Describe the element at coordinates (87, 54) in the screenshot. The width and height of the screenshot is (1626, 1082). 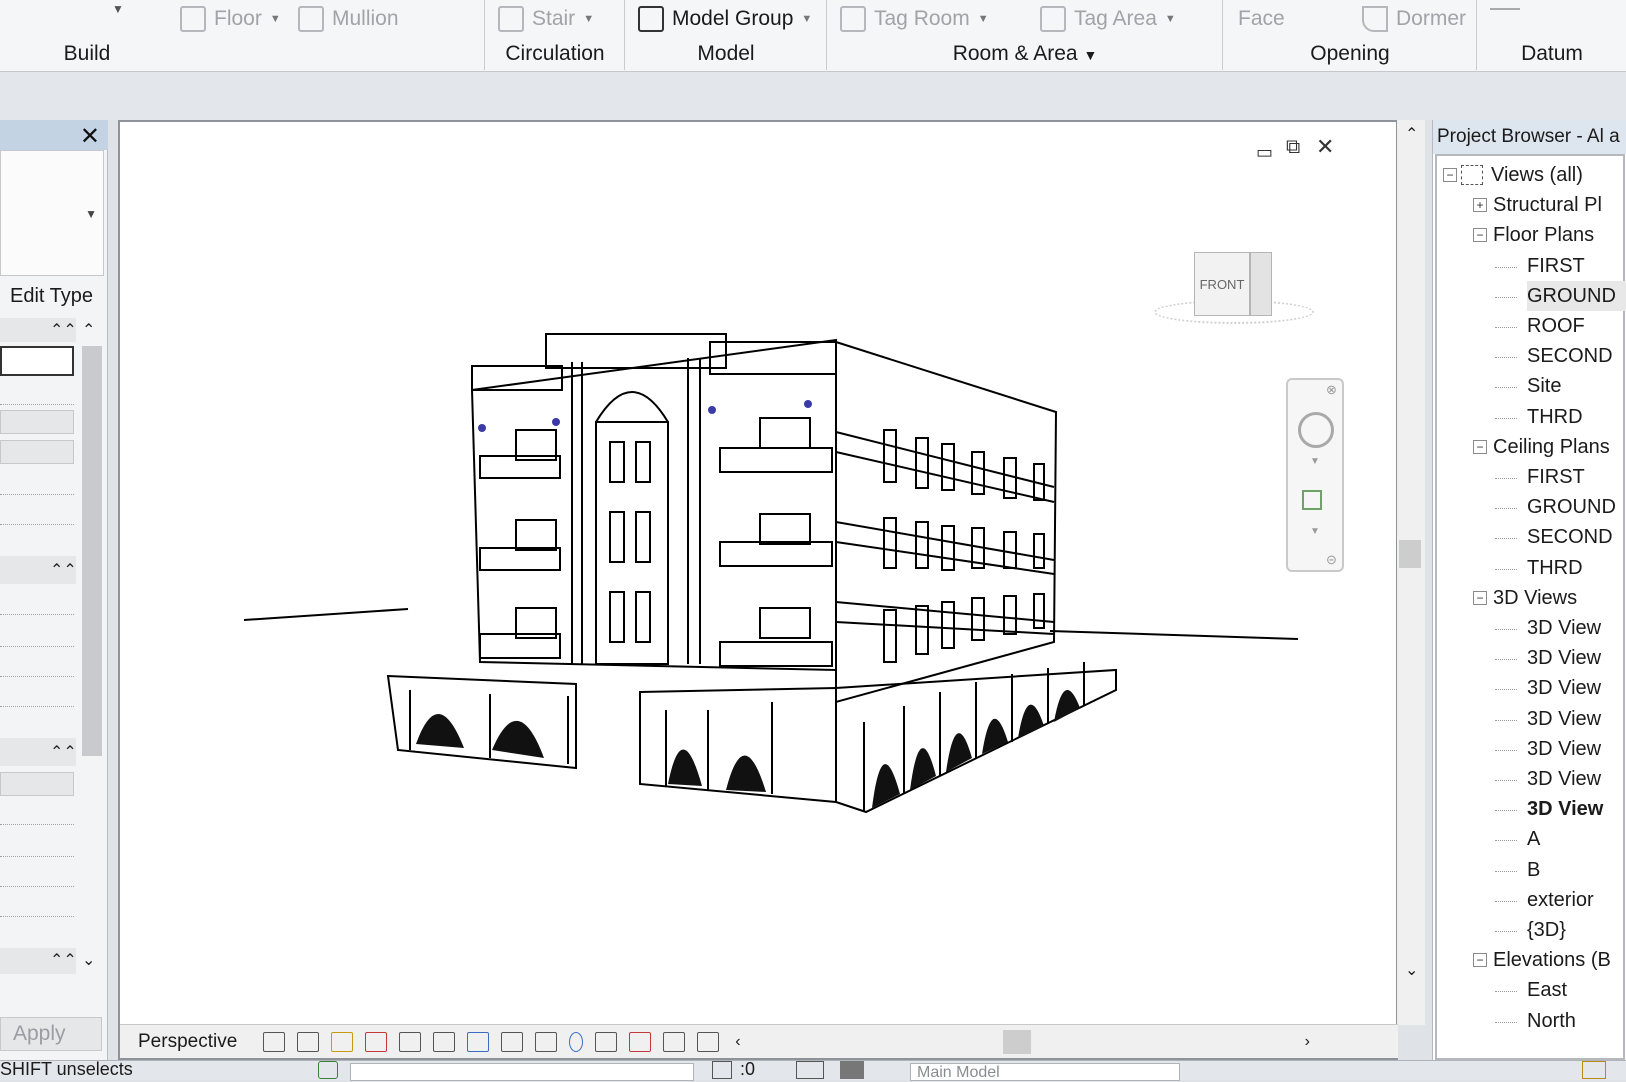
I see `panel-build: Build` at that location.